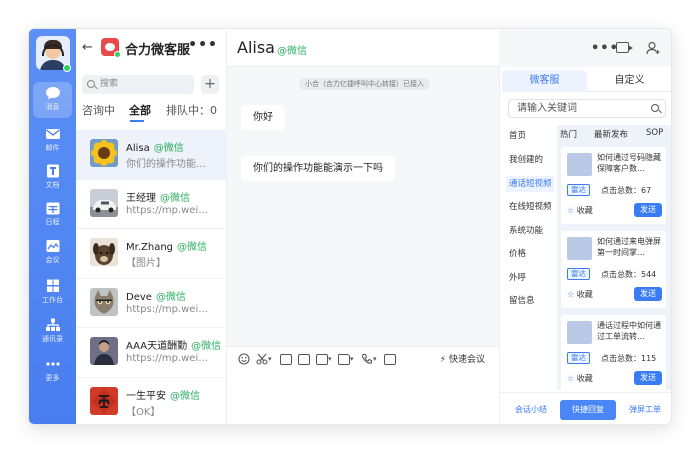  What do you see at coordinates (203, 45) in the screenshot?
I see `more-menu-icon: •••` at bounding box center [203, 45].